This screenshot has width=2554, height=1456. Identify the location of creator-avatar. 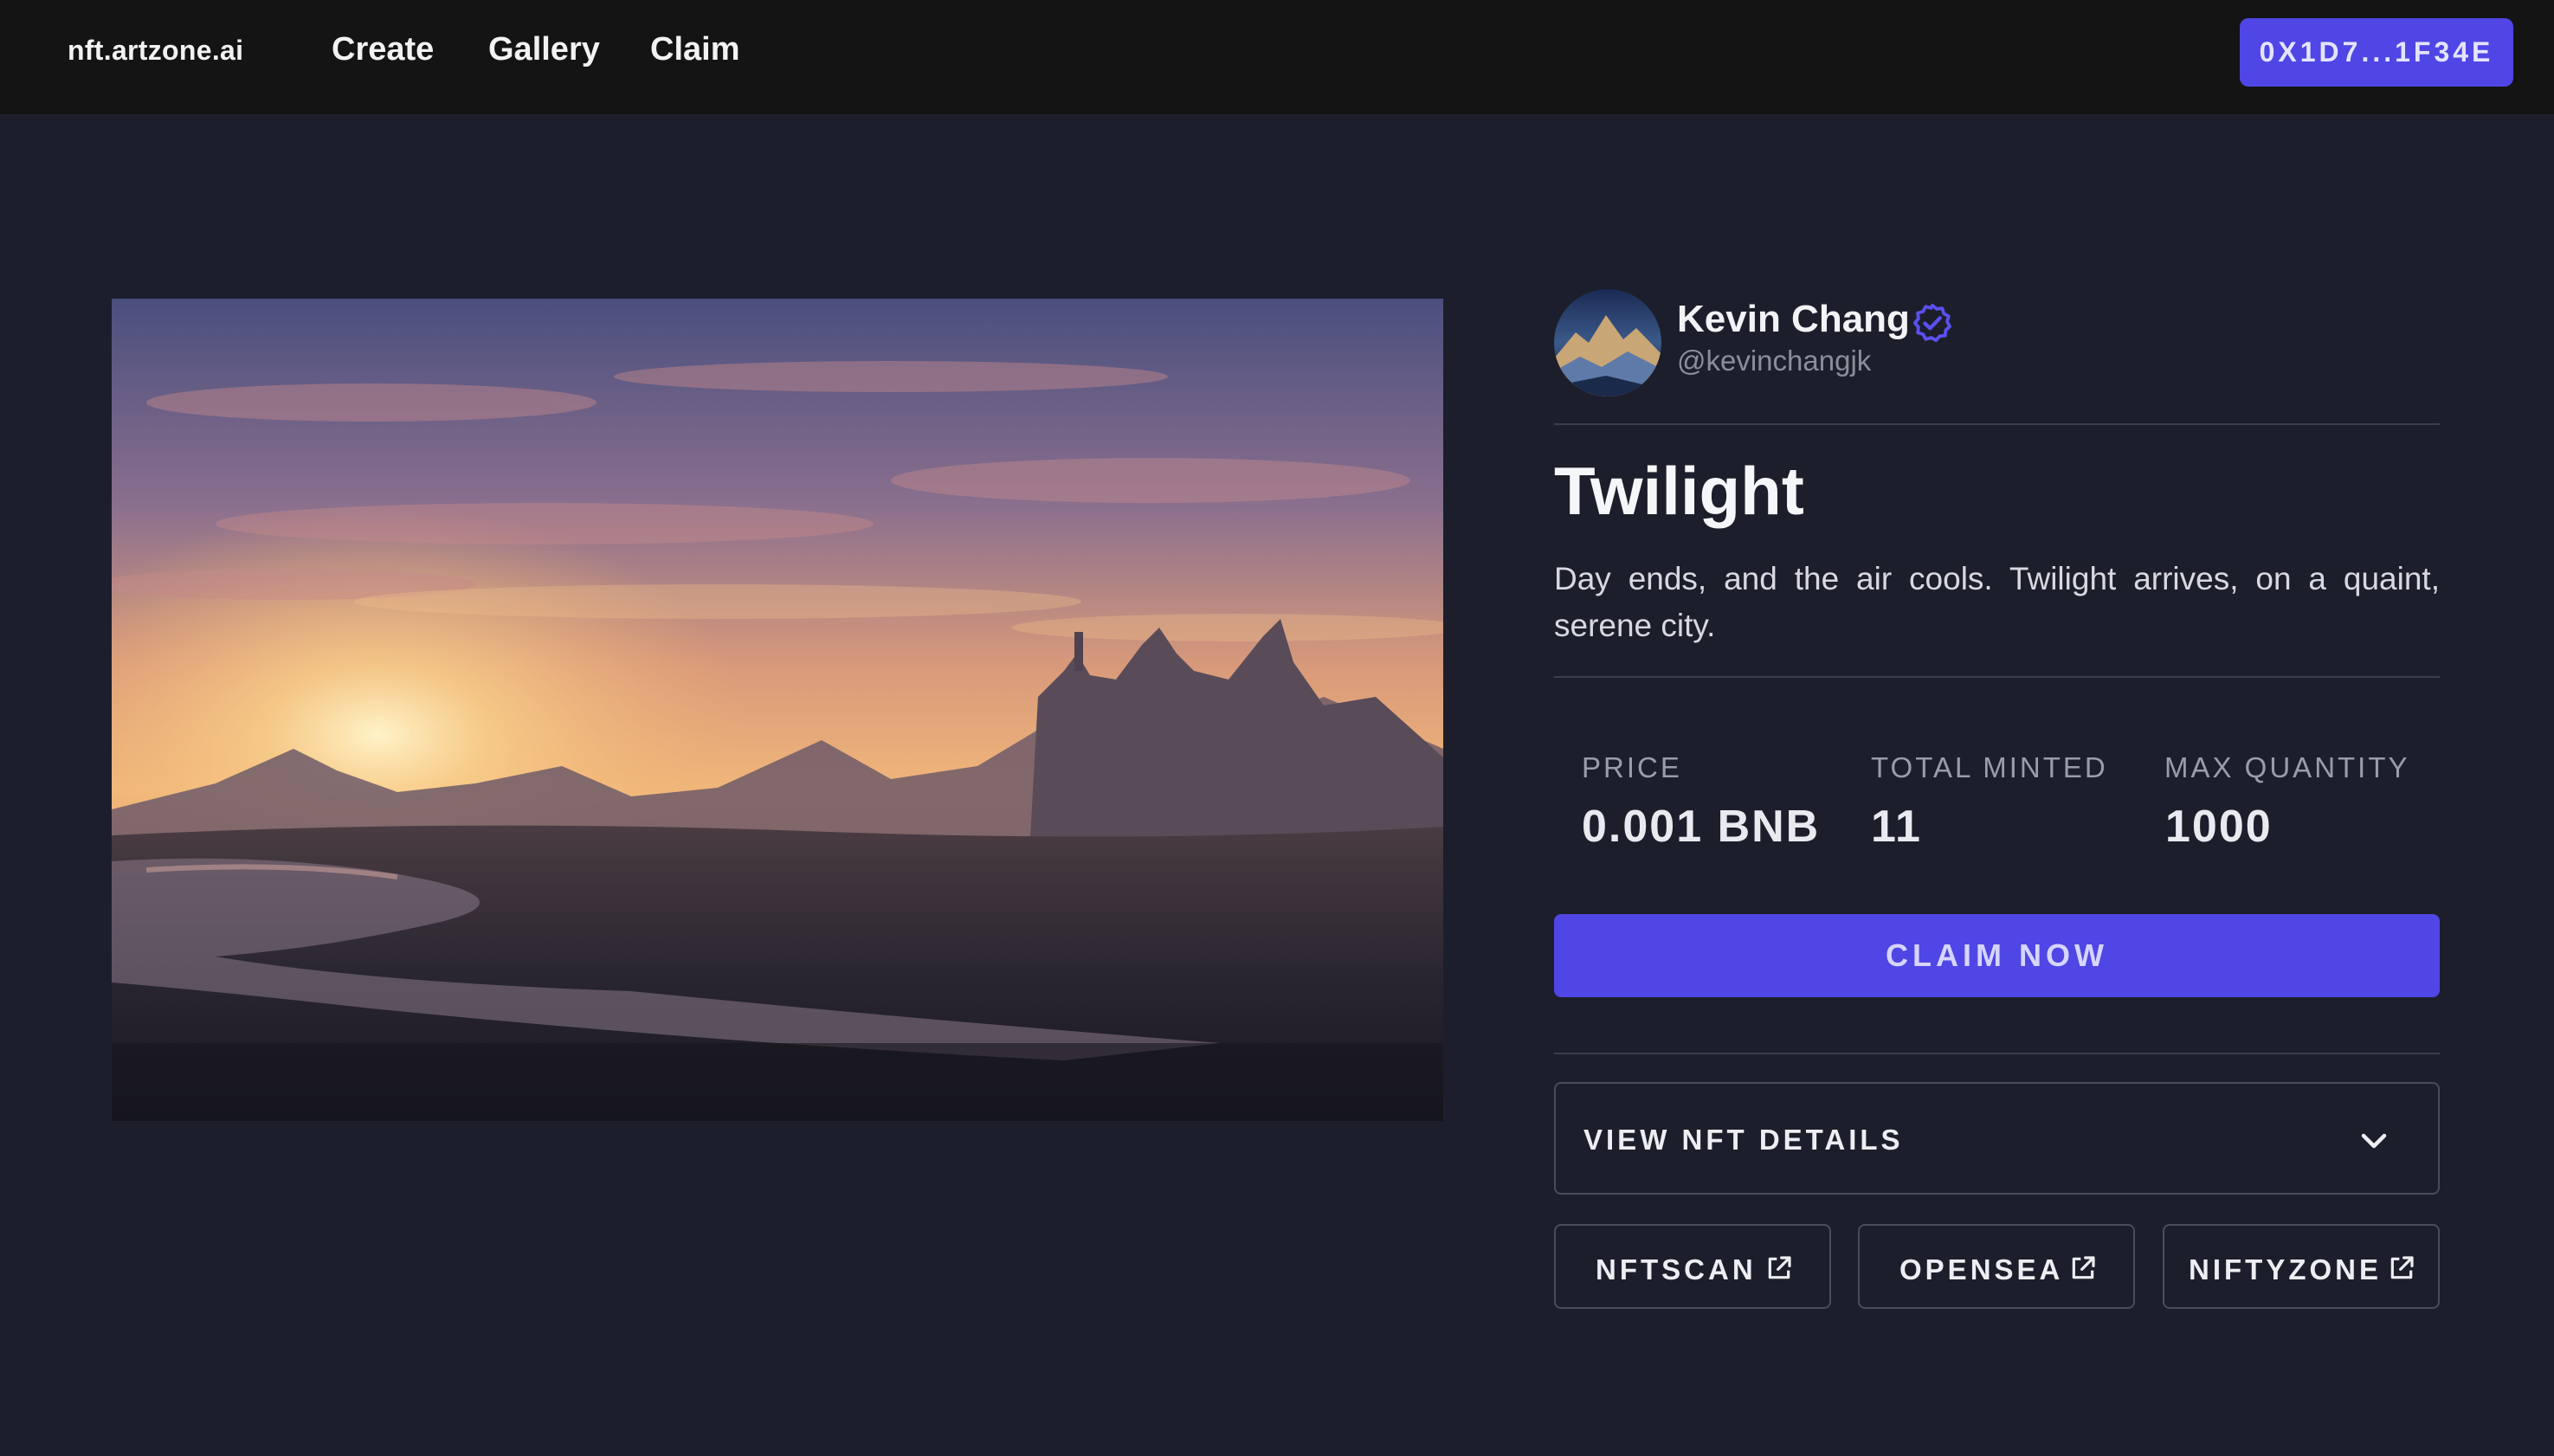
(1607, 342).